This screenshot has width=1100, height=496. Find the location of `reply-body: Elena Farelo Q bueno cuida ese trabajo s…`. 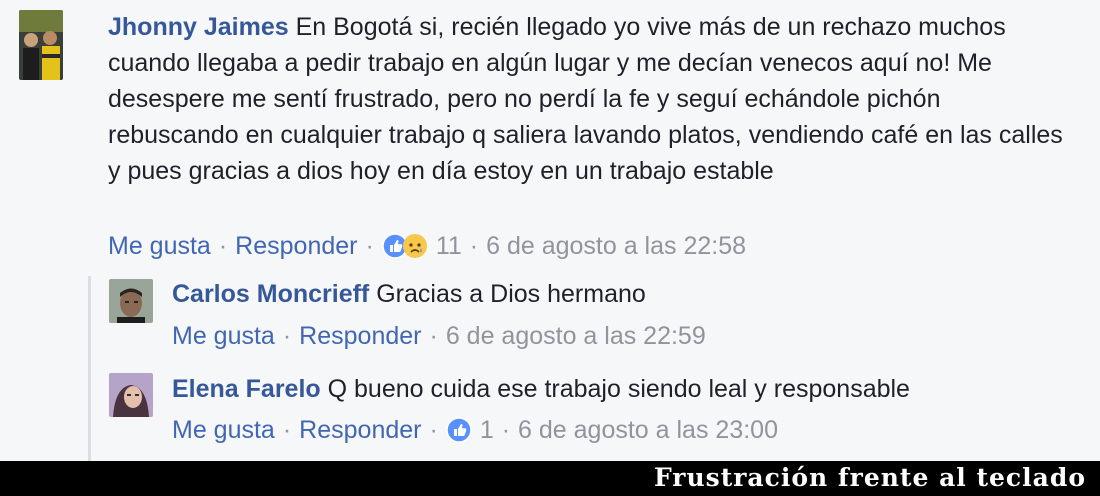

reply-body: Elena Farelo Q bueno cuida ese trabajo s… is located at coordinates (622, 389).